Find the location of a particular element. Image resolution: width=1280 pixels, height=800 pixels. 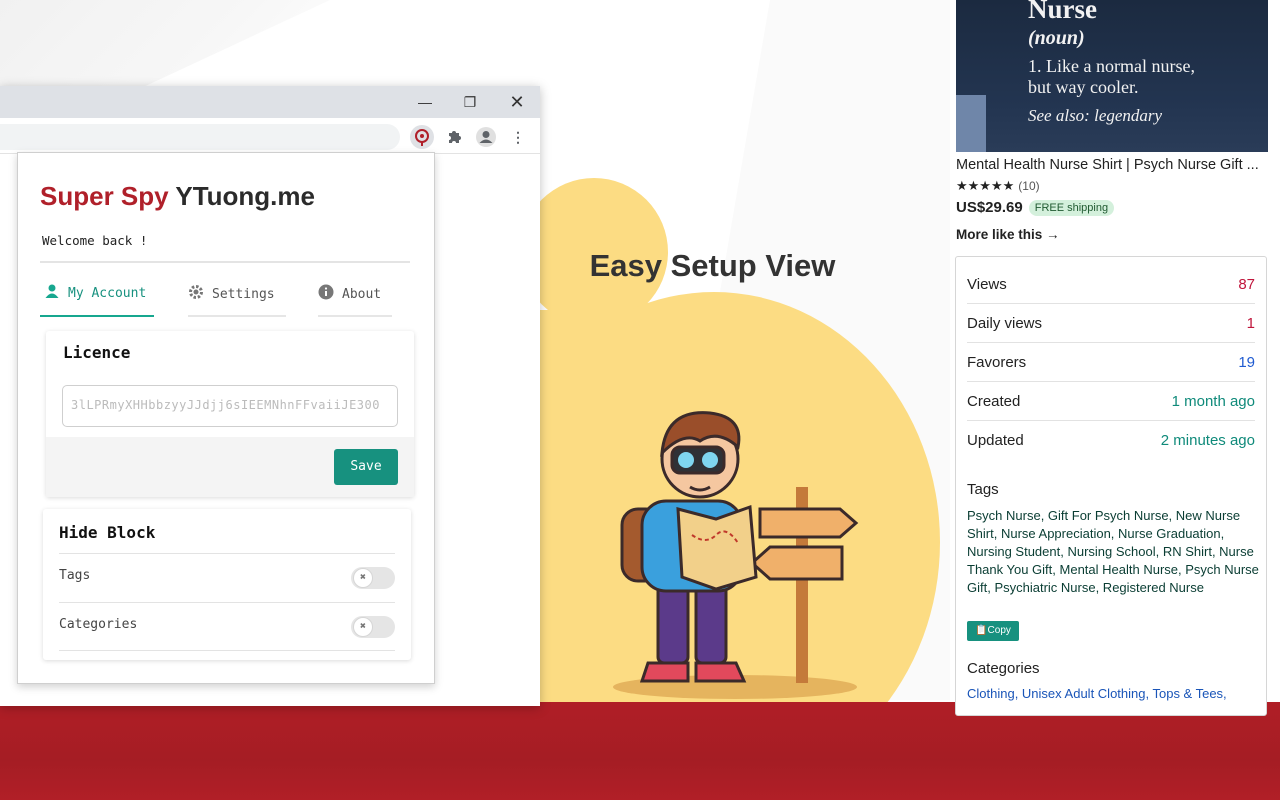

stat-label: Created is located at coordinates (994, 401).